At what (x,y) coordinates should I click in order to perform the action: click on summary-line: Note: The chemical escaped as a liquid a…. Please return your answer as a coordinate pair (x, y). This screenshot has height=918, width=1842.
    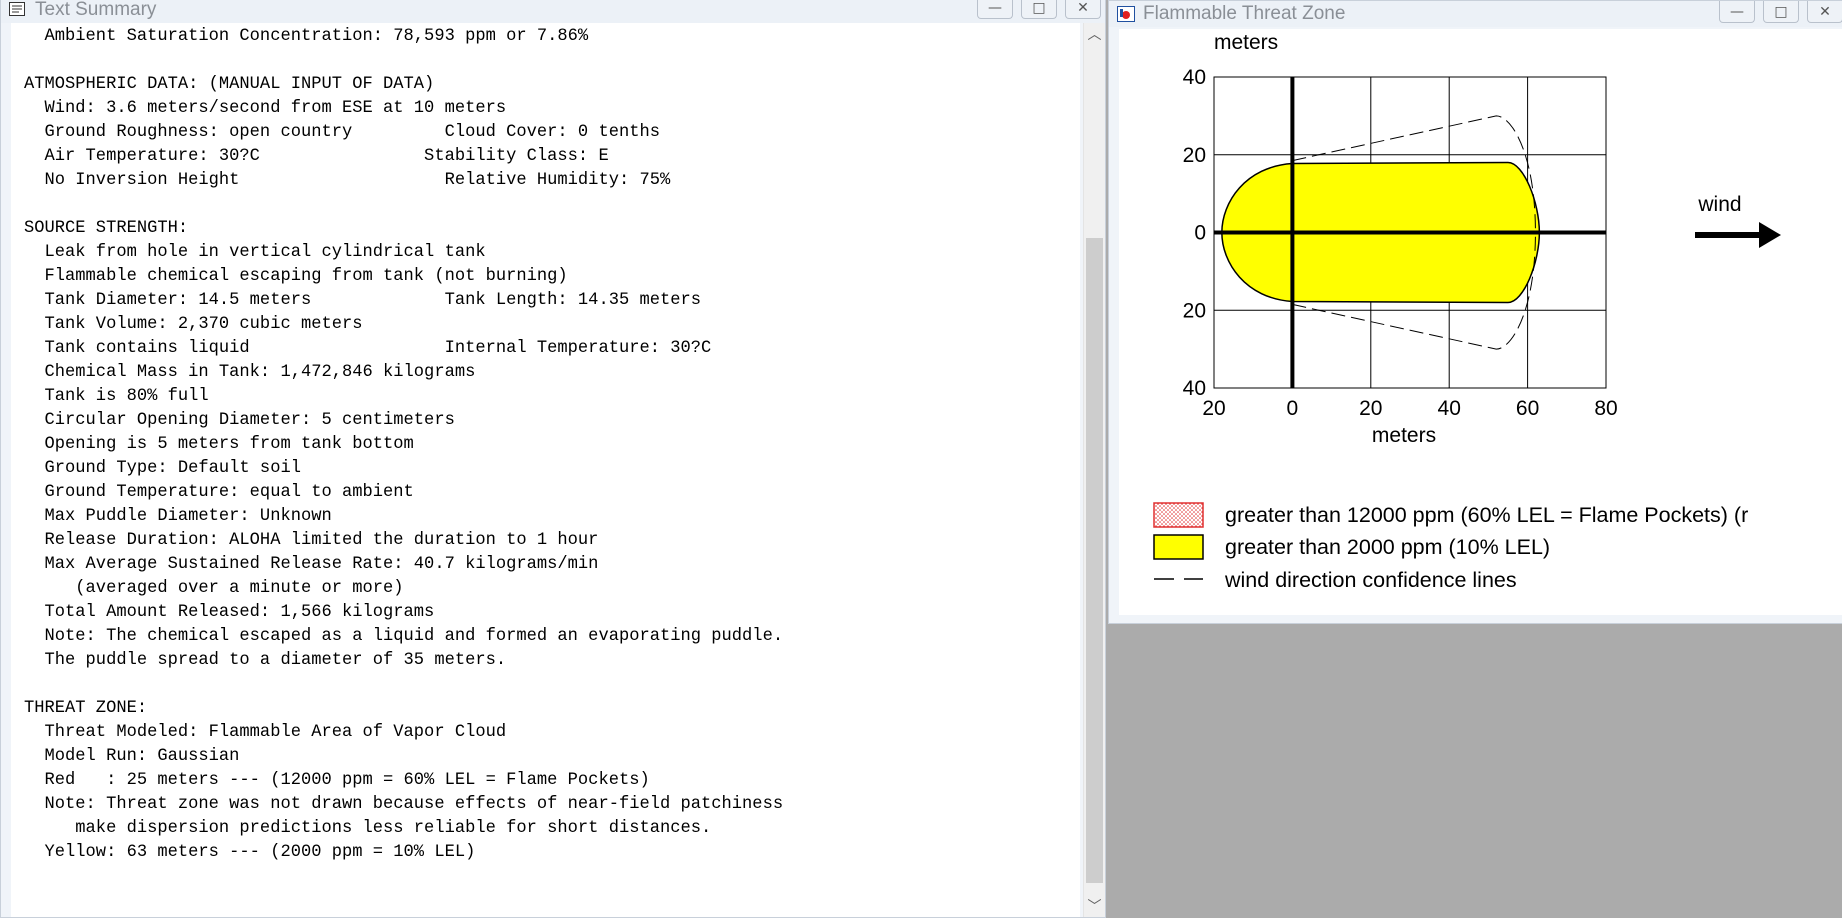
    Looking at the image, I should click on (404, 636).